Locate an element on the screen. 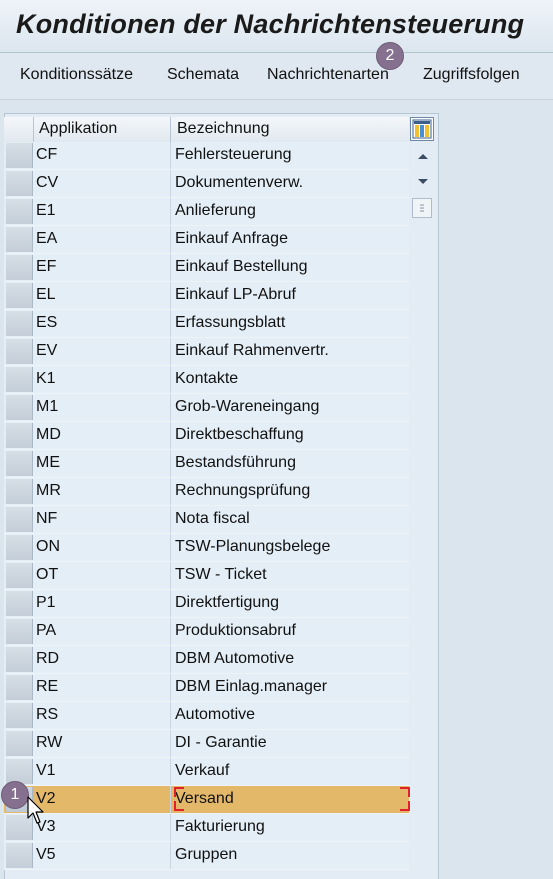 This screenshot has height=879, width=553. cell-bezeichnung: Einkauf Rahmenvertr. is located at coordinates (252, 351).